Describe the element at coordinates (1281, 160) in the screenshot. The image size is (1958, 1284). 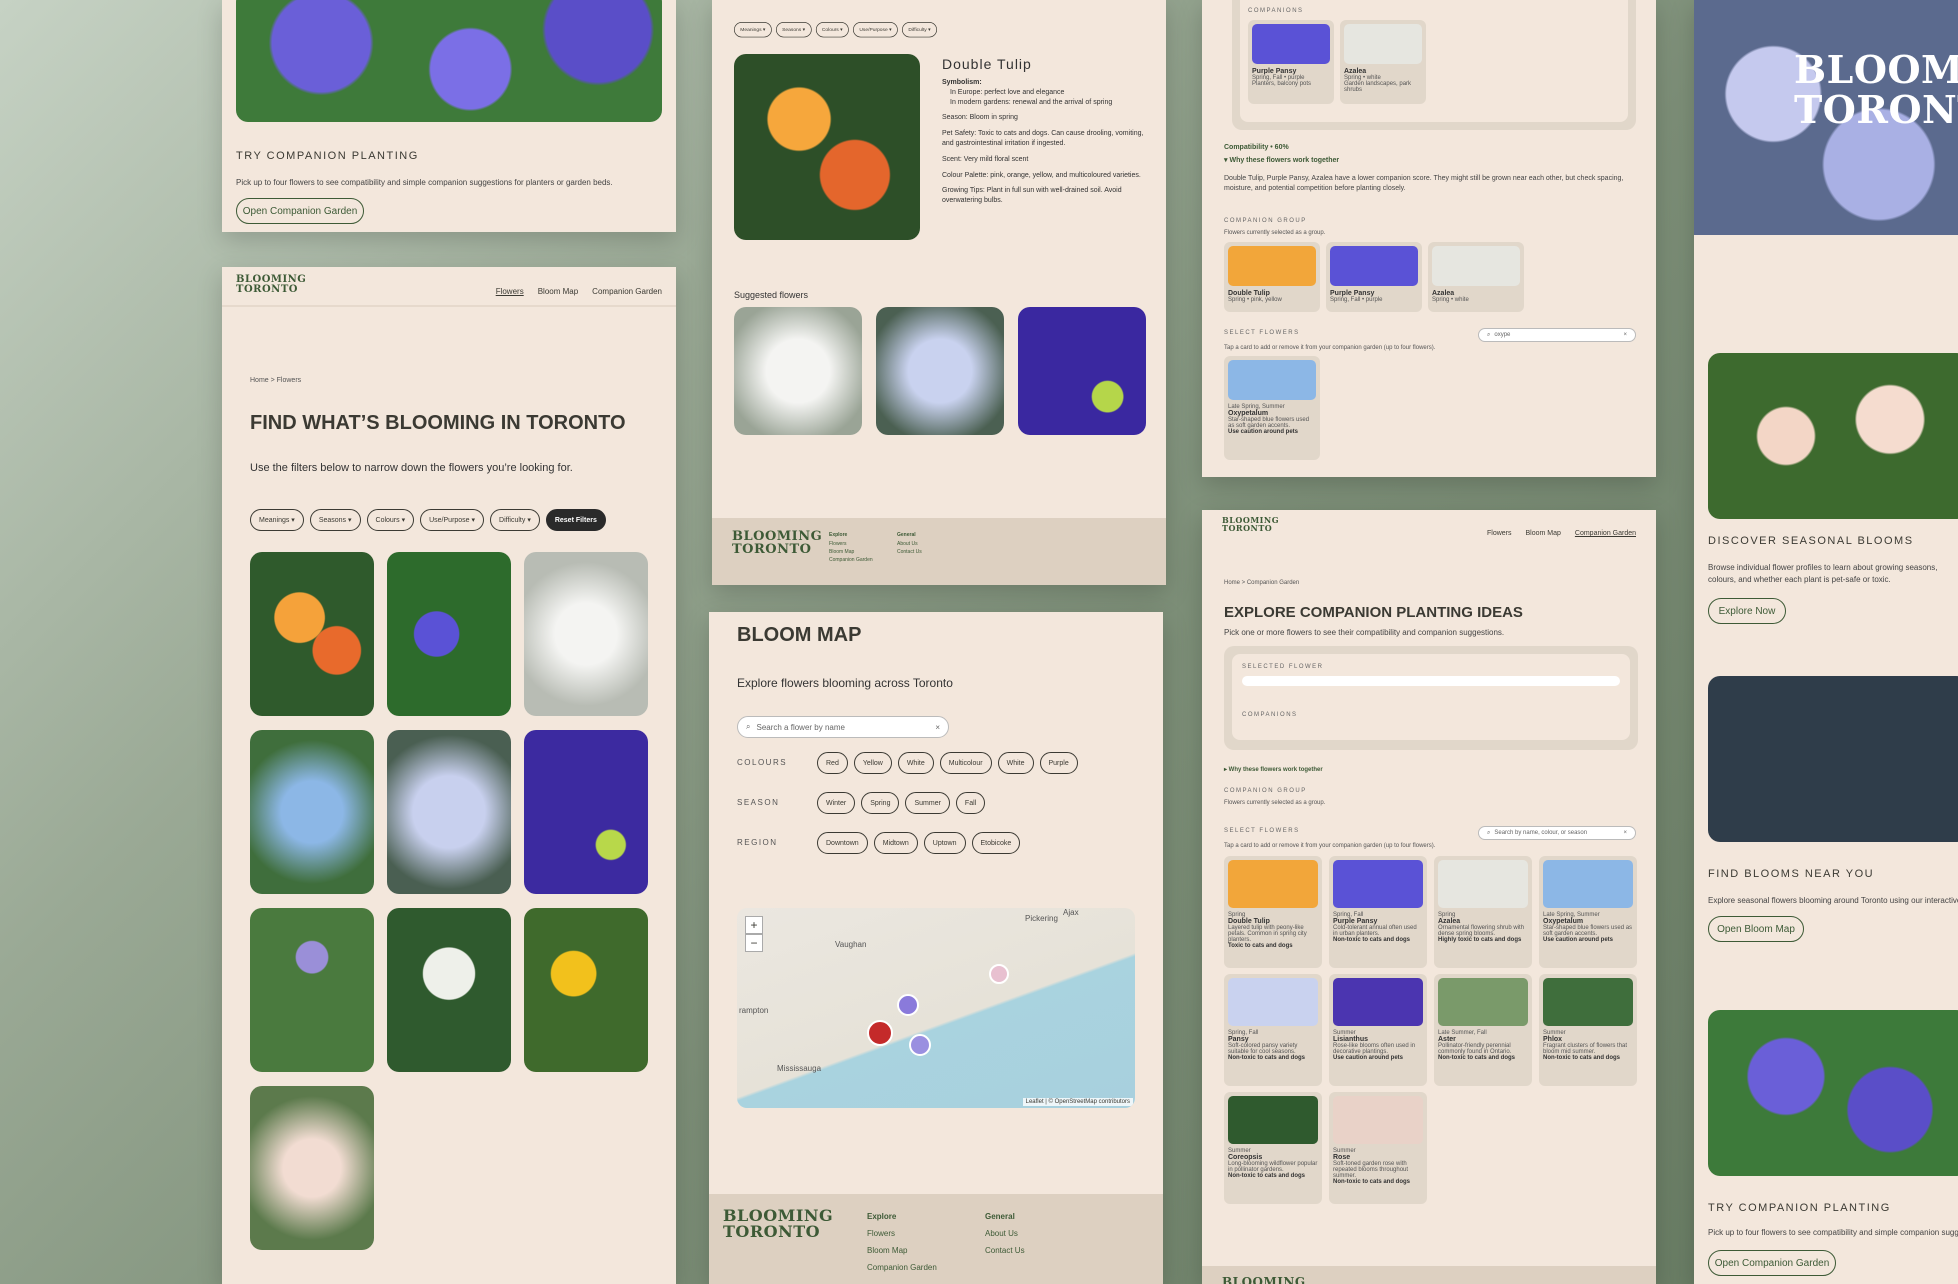
I see `why-toggle: ▾ Why these flowers work together` at that location.